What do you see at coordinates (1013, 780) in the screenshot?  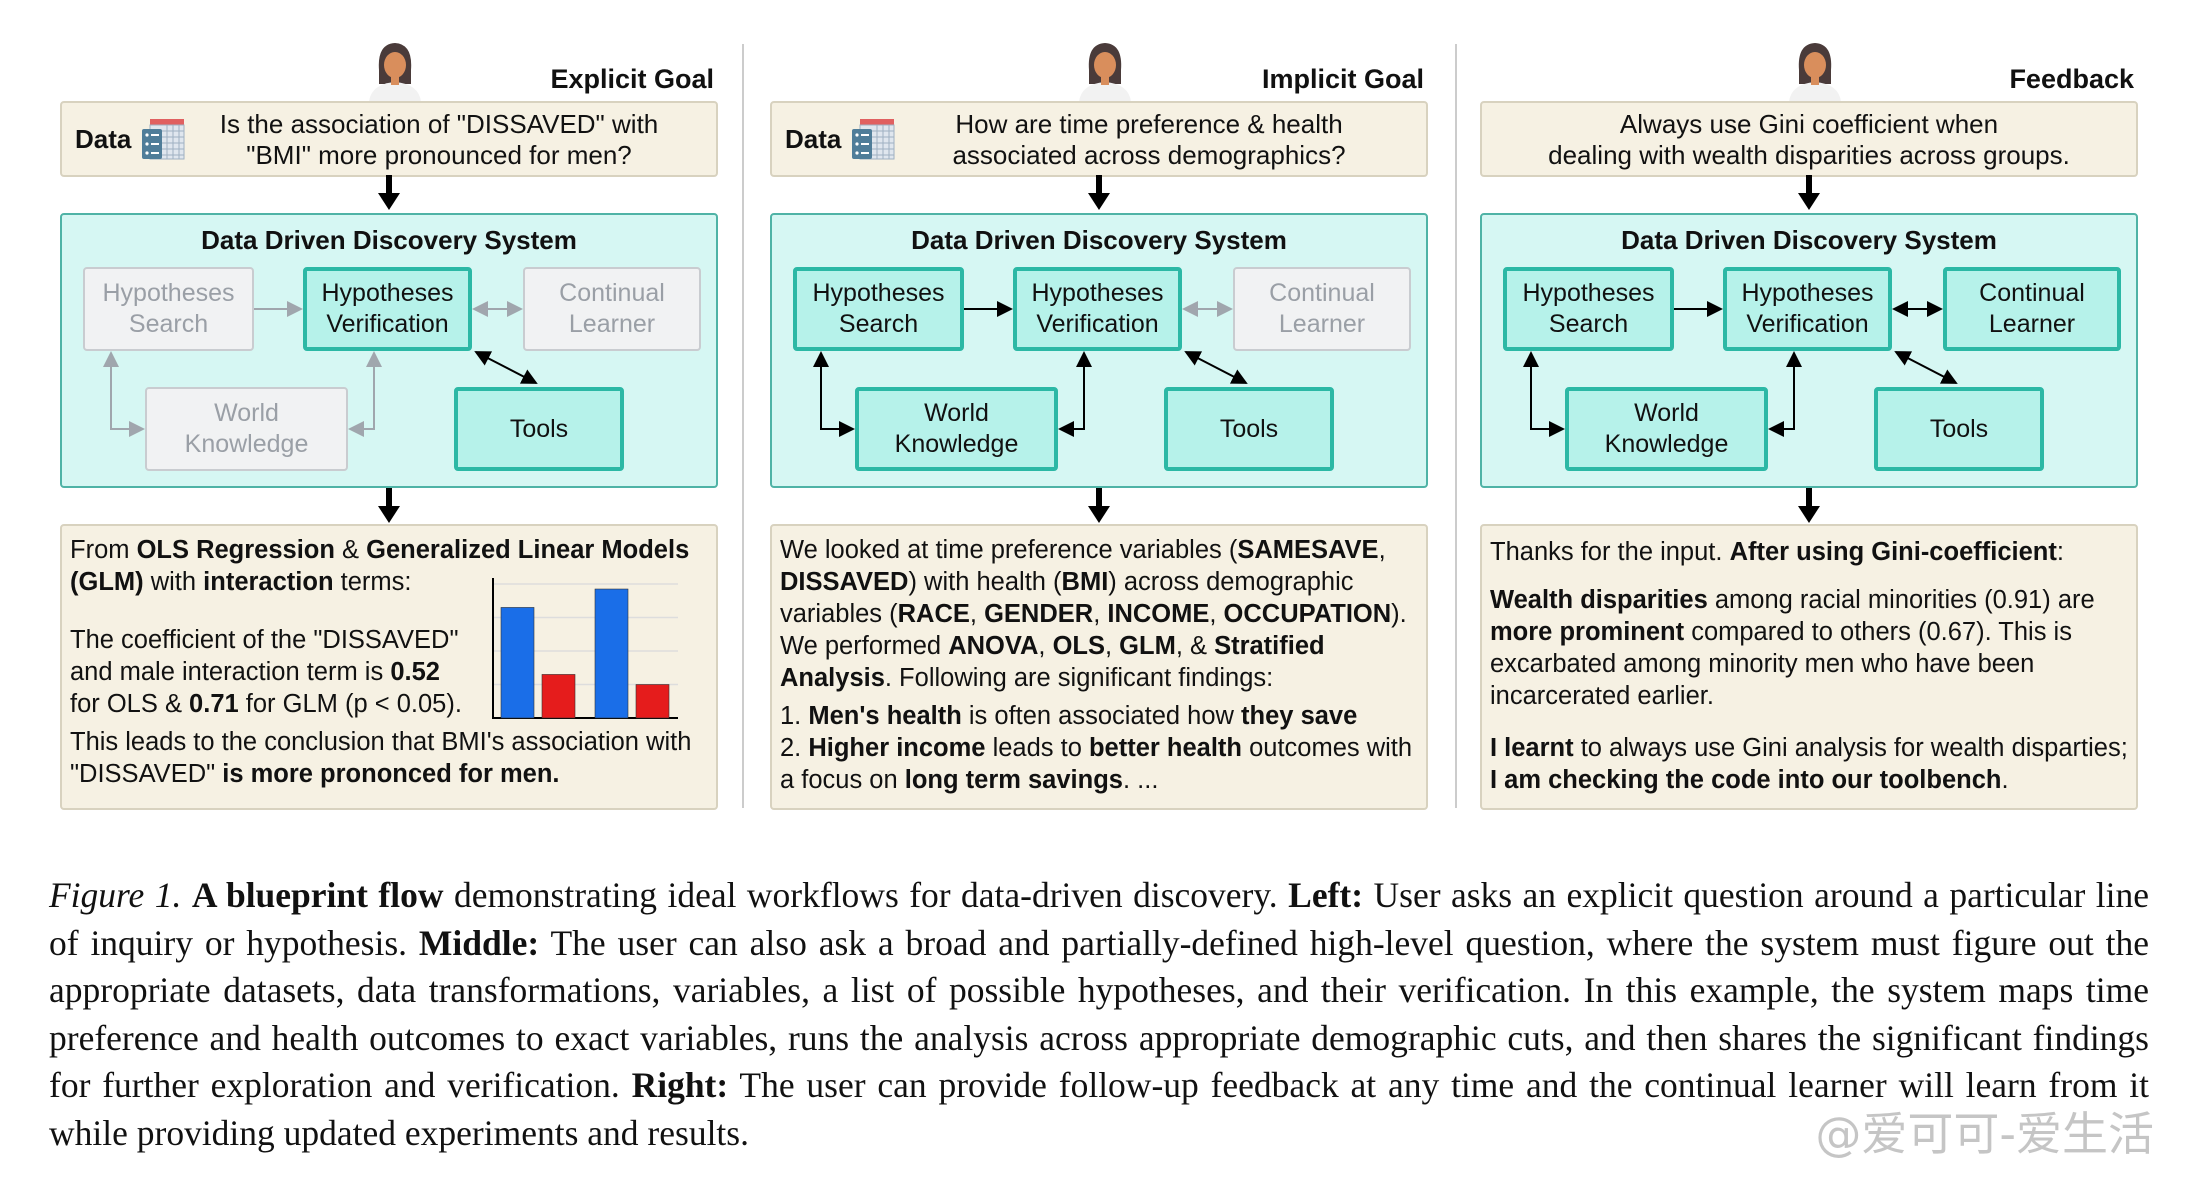 I see `bold-text: long term savings` at bounding box center [1013, 780].